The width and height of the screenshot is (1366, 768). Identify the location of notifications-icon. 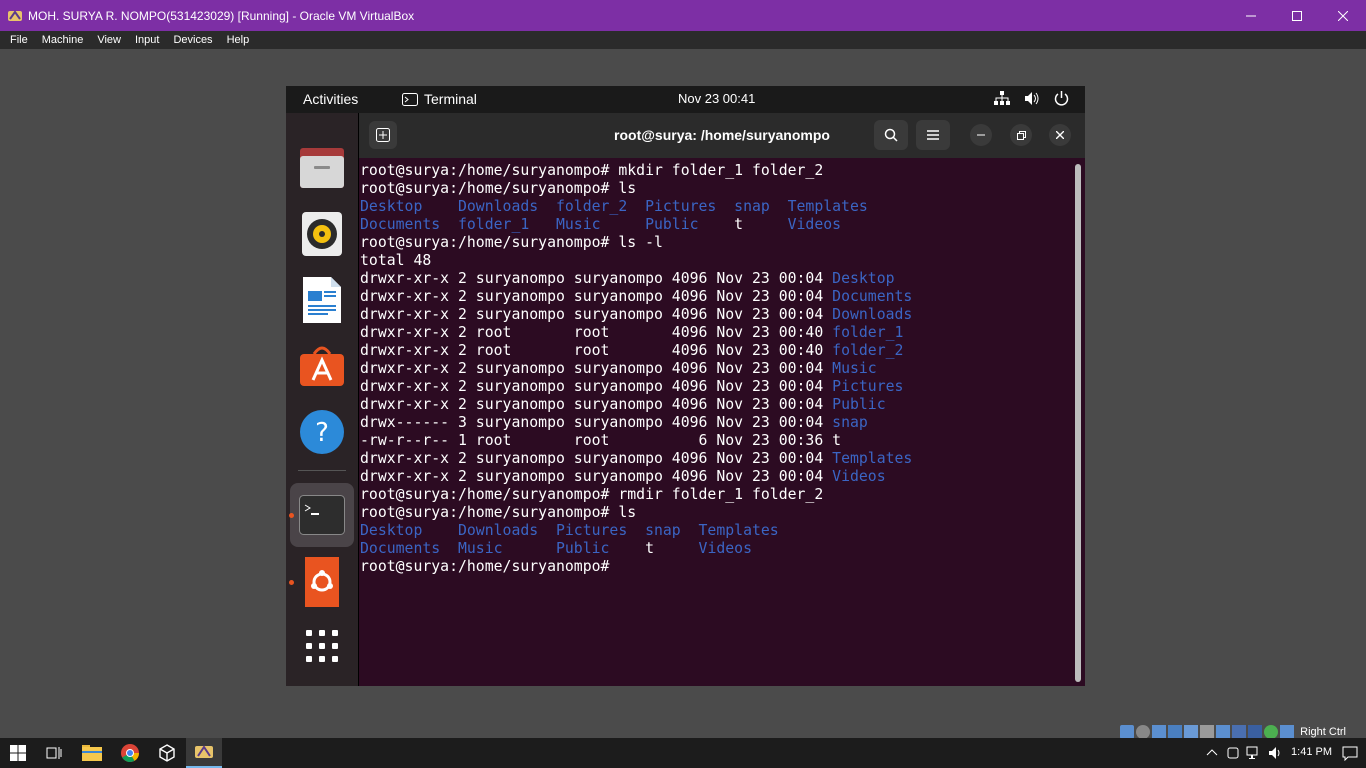
(1350, 755).